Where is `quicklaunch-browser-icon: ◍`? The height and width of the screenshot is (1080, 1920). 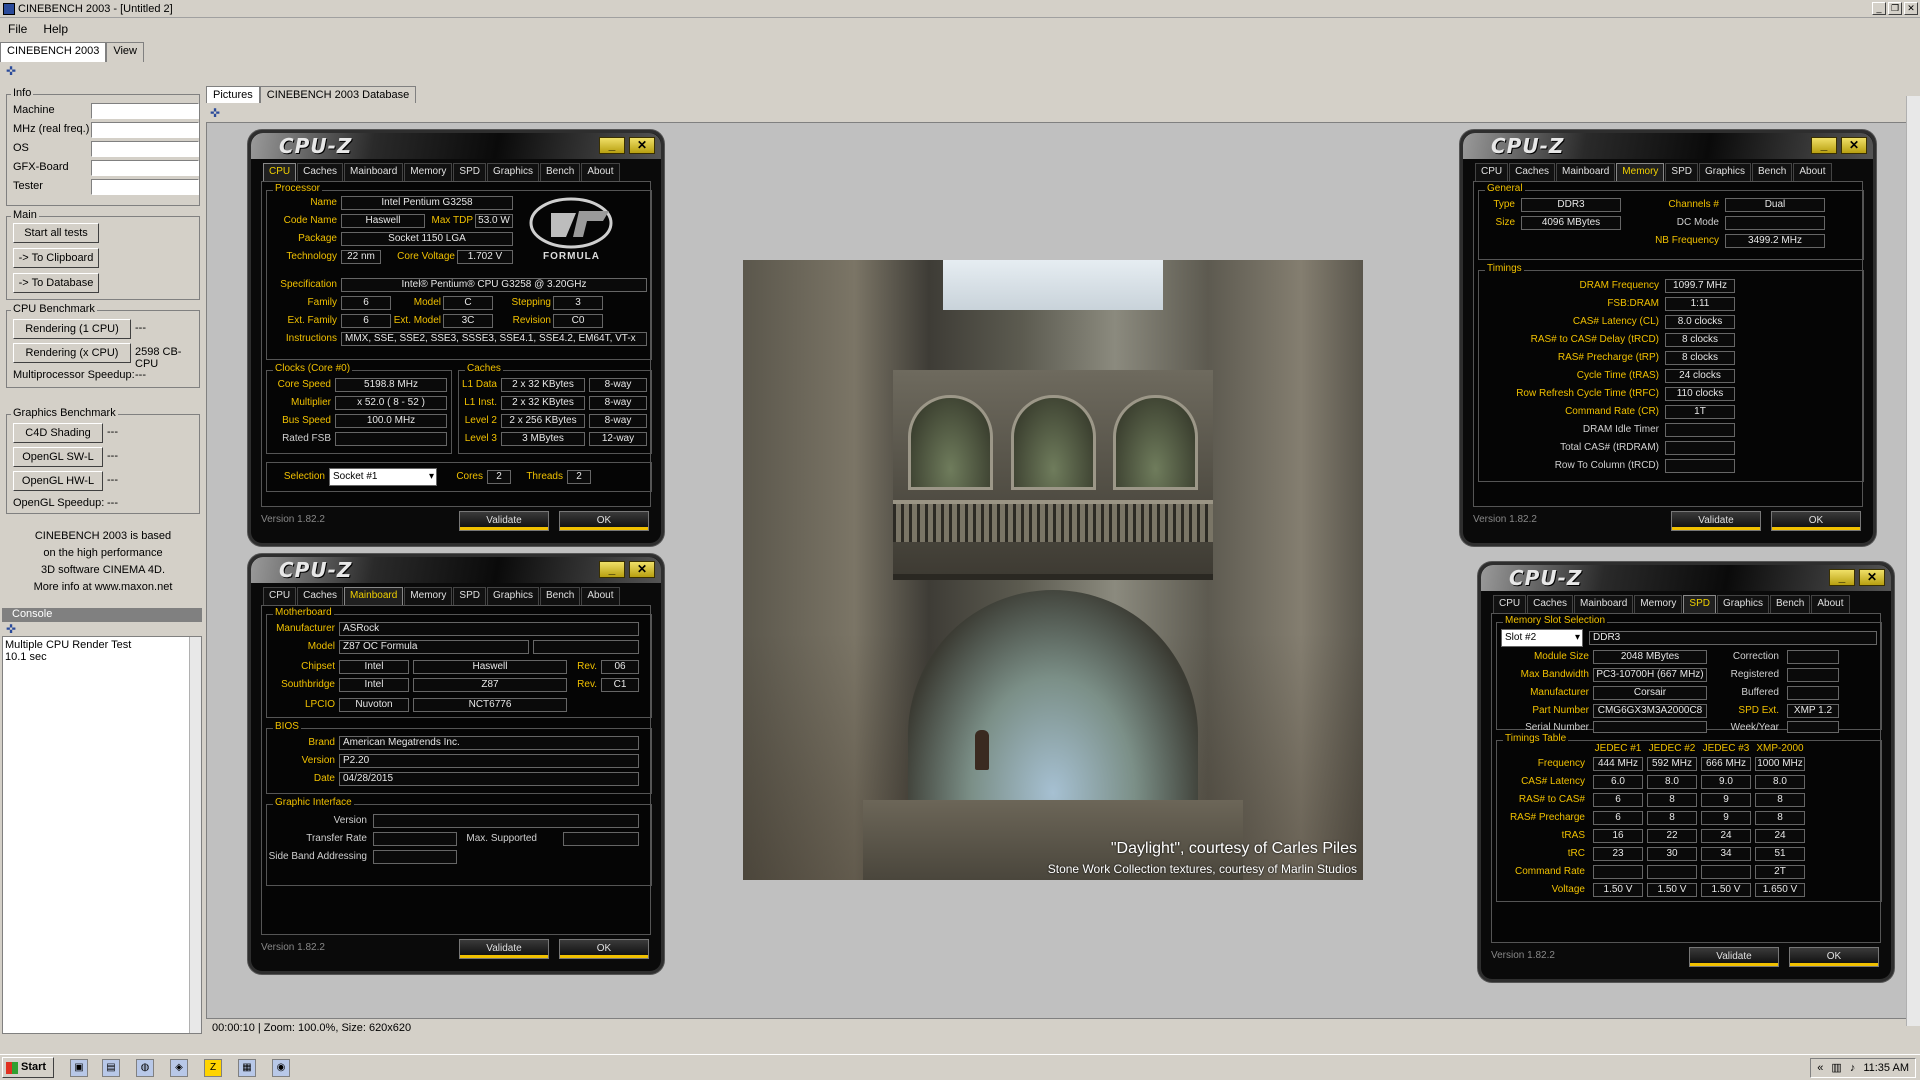
quicklaunch-browser-icon: ◍ is located at coordinates (145, 1068).